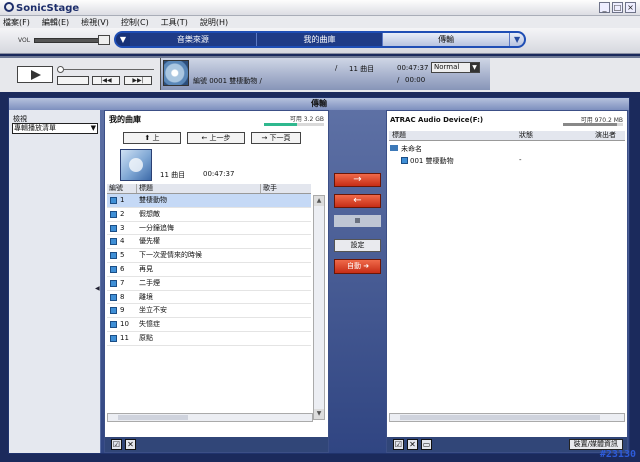 The width and height of the screenshot is (640, 462). I want to click on now-playing-elapsed: 00:00, so click(415, 80).